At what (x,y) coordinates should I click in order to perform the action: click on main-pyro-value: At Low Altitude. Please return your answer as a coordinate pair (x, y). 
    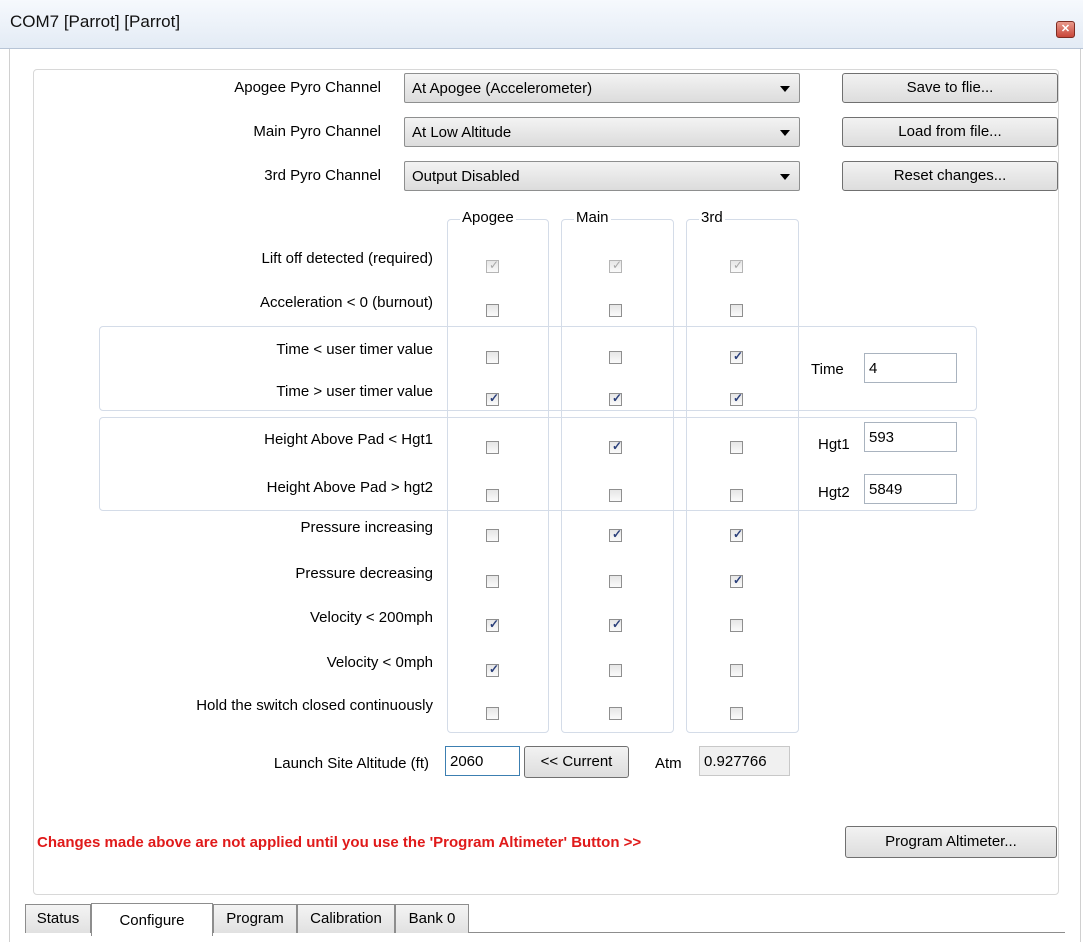
    Looking at the image, I should click on (462, 132).